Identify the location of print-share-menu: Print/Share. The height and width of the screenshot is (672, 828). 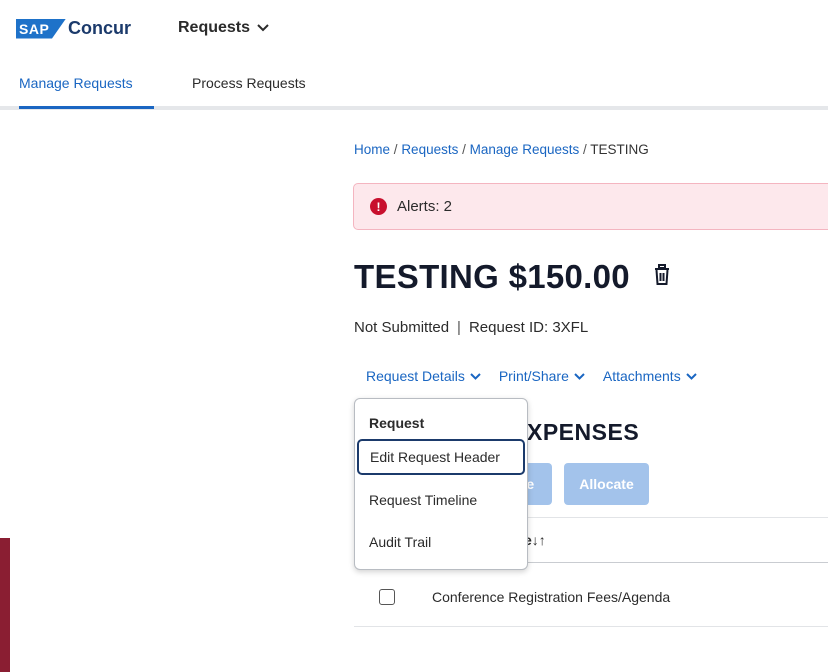
(542, 376).